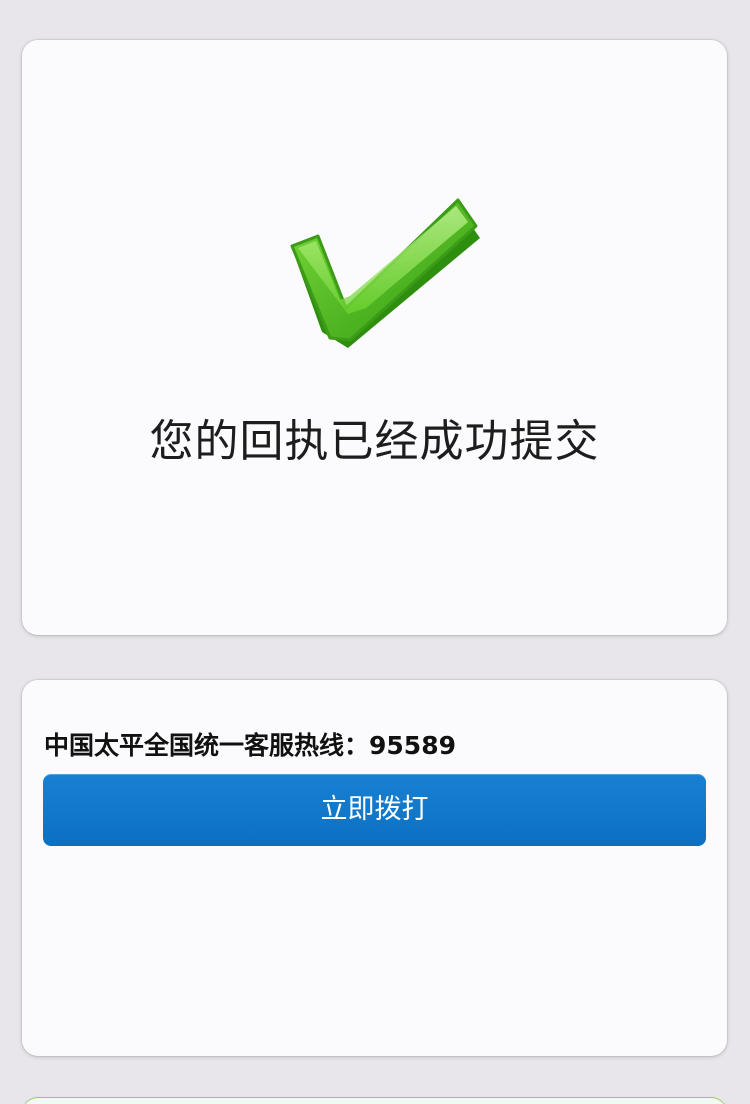 This screenshot has height=1104, width=750. I want to click on hotline-label: 中国太平全国统一客服热线：, so click(207, 745).